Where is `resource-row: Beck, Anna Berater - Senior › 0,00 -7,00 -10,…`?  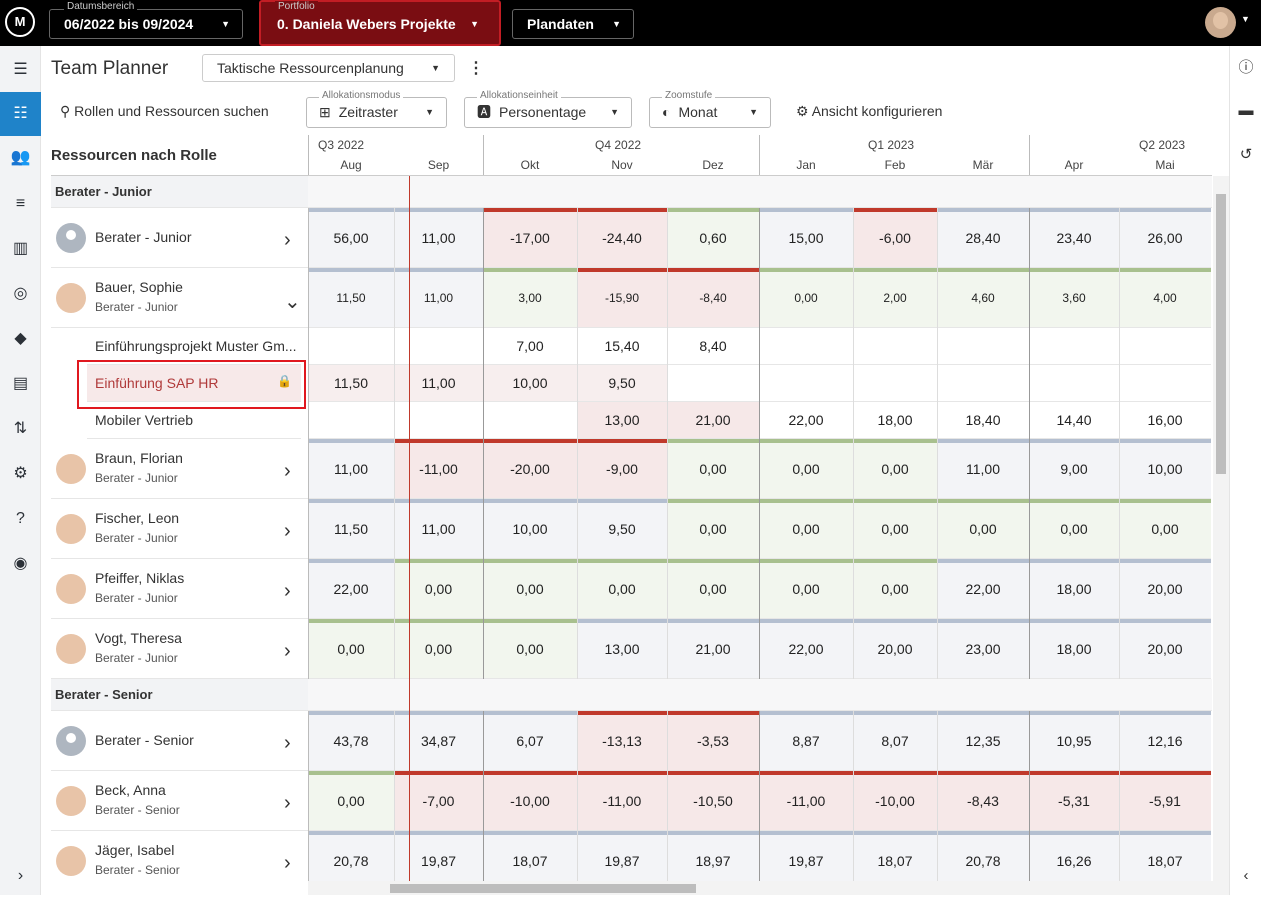
resource-row: Beck, Anna Berater - Senior › 0,00 -7,00 -10,… is located at coordinates (631, 801).